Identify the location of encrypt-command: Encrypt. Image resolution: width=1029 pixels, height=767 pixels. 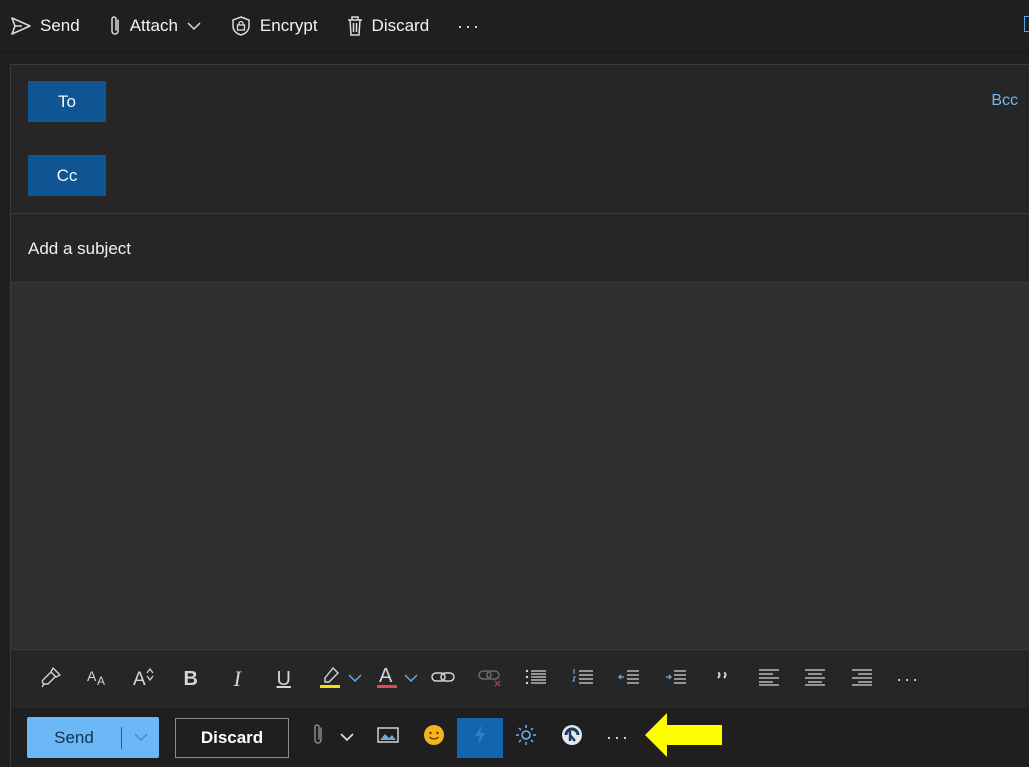
(274, 26).